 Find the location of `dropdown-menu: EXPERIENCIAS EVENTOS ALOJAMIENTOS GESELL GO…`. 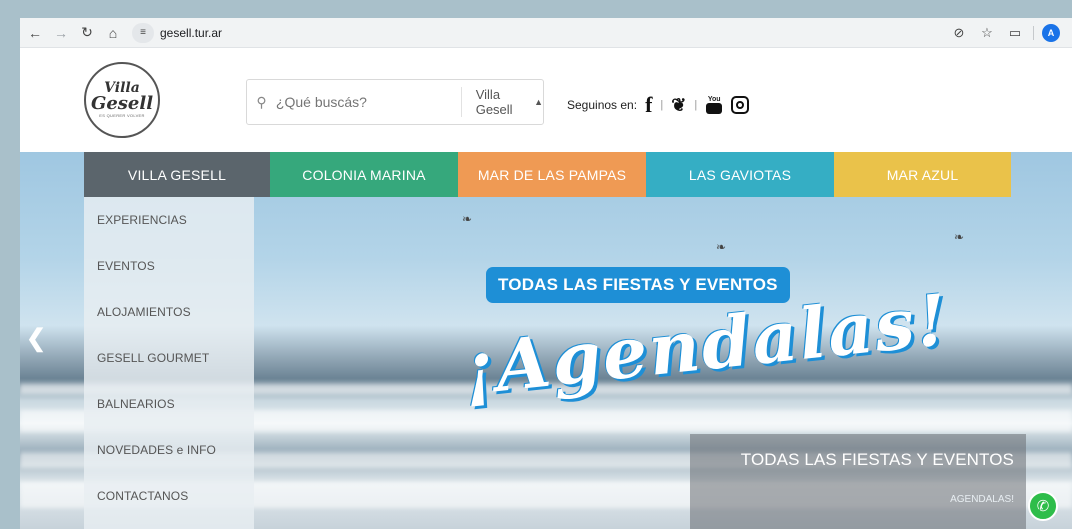

dropdown-menu: EXPERIENCIAS EVENTOS ALOJAMIENTOS GESELL GO… is located at coordinates (169, 363).